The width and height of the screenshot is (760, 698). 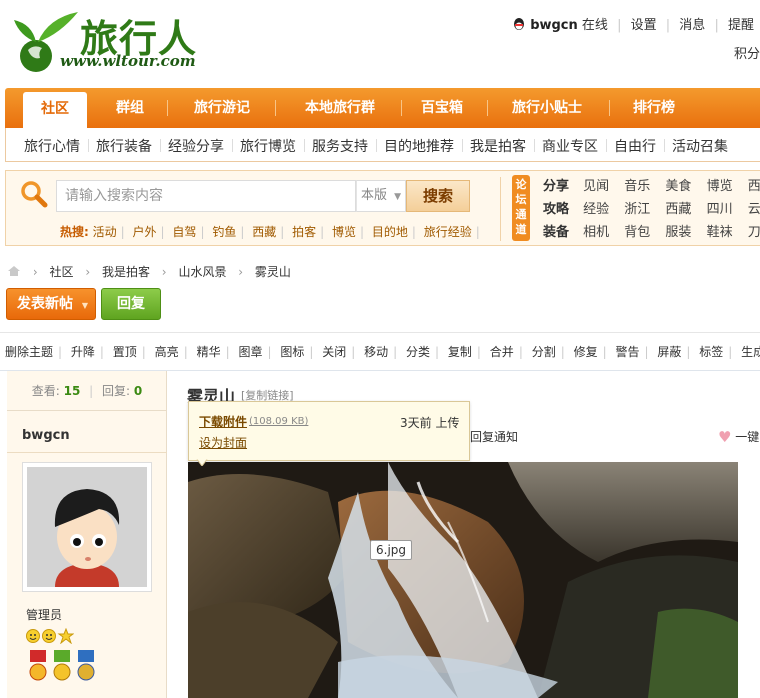 What do you see at coordinates (250, 352) in the screenshot?
I see `mod-action: 图章` at bounding box center [250, 352].